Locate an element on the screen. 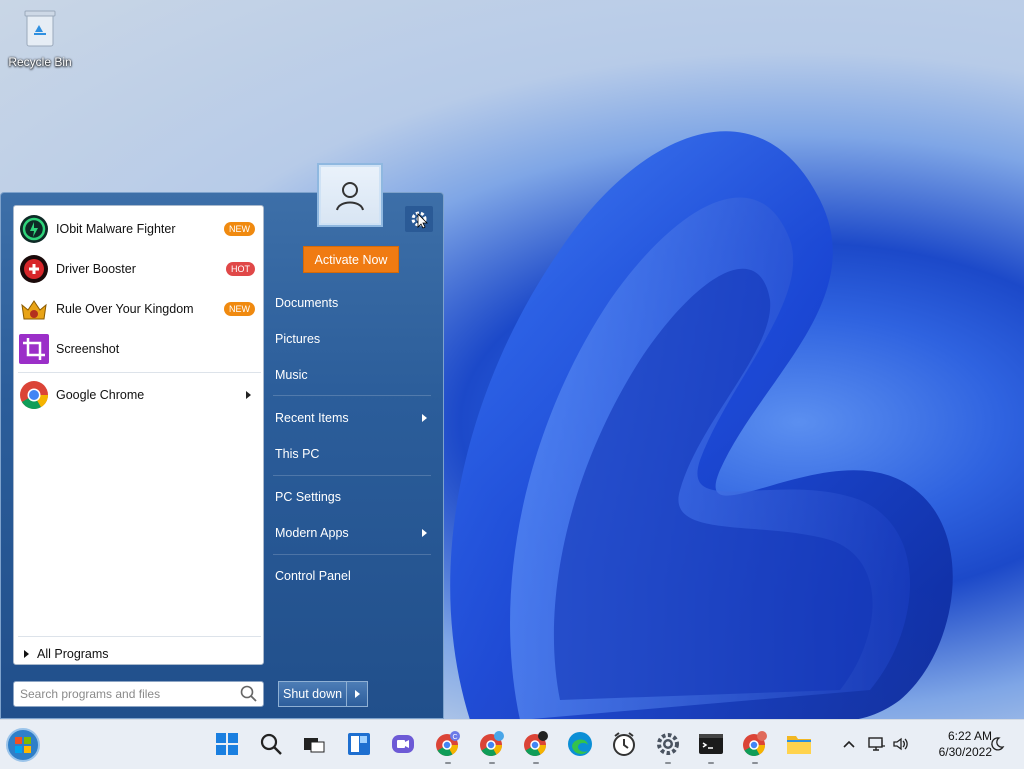  menu-item-label: Documents is located at coordinates (307, 303).